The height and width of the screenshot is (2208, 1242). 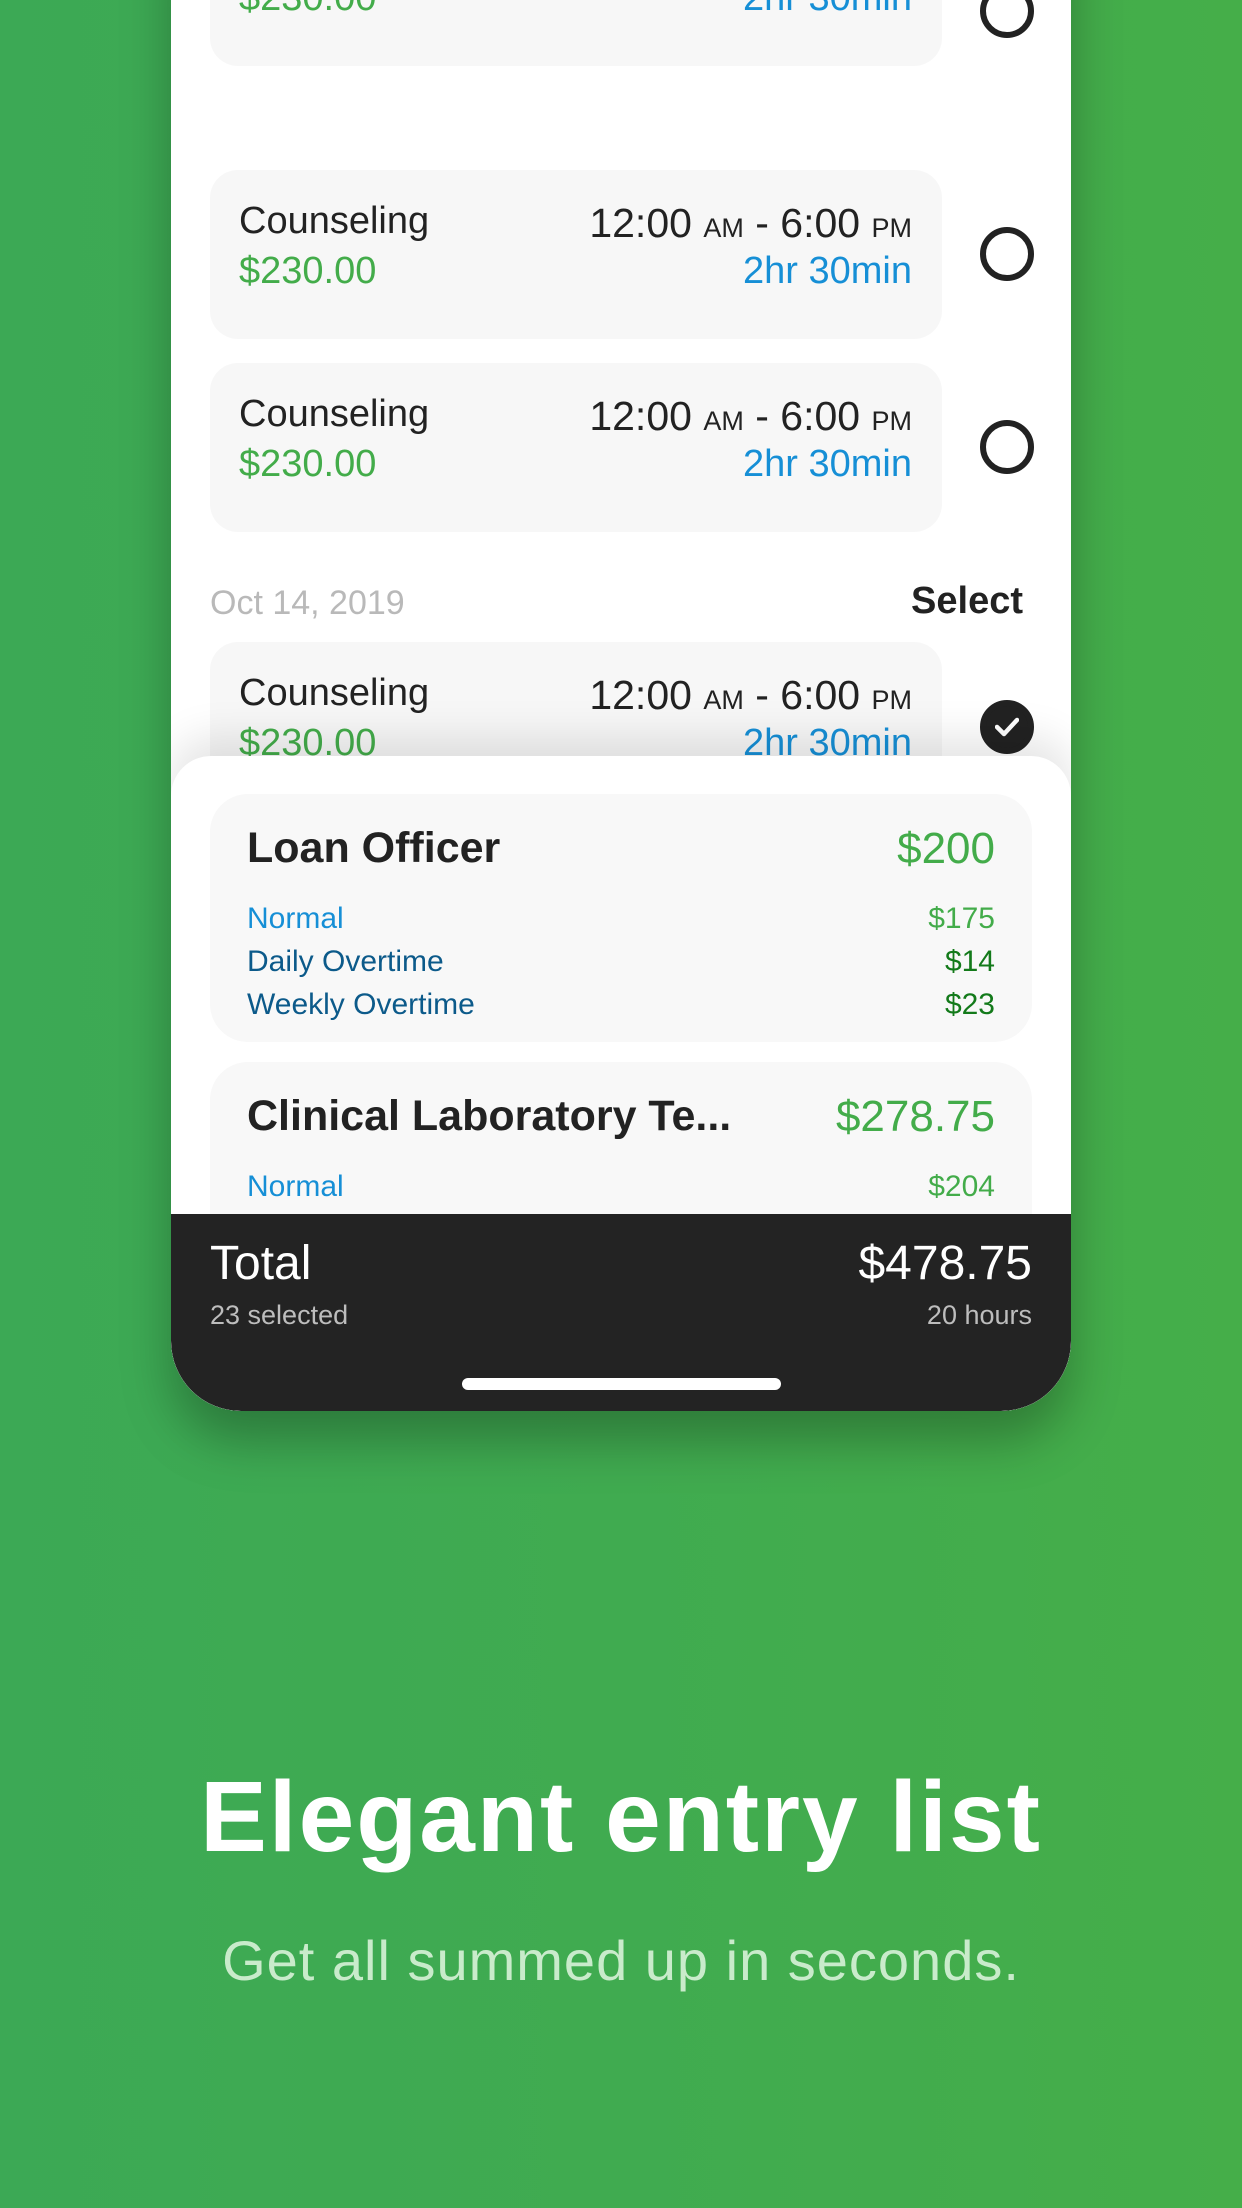 What do you see at coordinates (621, 1312) in the screenshot?
I see `total-footer: Total 23 selected $478.75 20 hours` at bounding box center [621, 1312].